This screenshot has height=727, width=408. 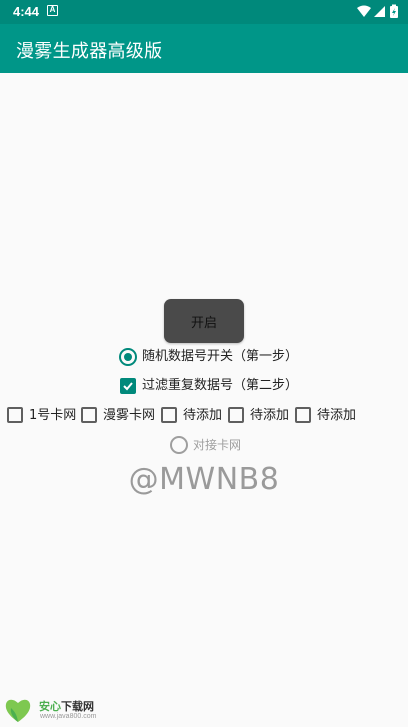 I want to click on channel-label-3: 待添加, so click(x=202, y=416).